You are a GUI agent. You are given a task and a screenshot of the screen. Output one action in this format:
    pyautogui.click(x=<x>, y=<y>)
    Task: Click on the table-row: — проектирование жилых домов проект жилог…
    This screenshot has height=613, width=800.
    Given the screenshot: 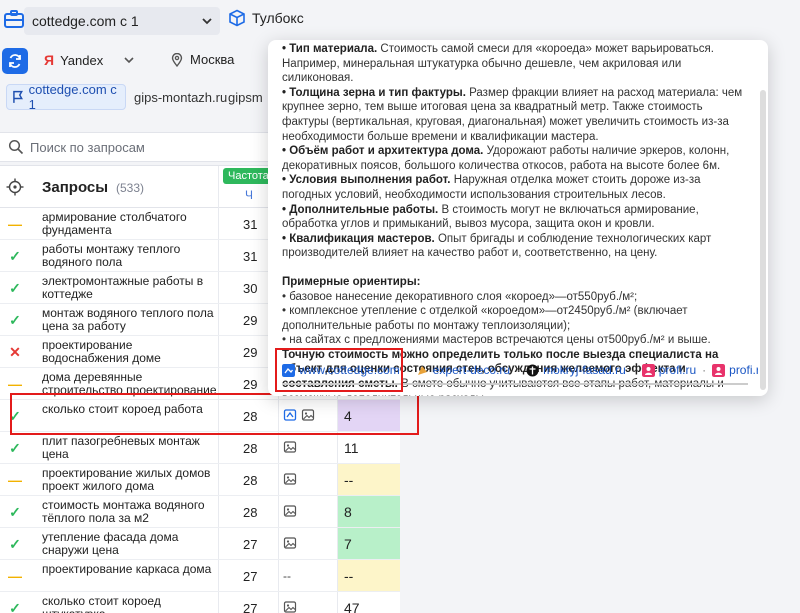 What is the action you would take?
    pyautogui.click(x=200, y=480)
    